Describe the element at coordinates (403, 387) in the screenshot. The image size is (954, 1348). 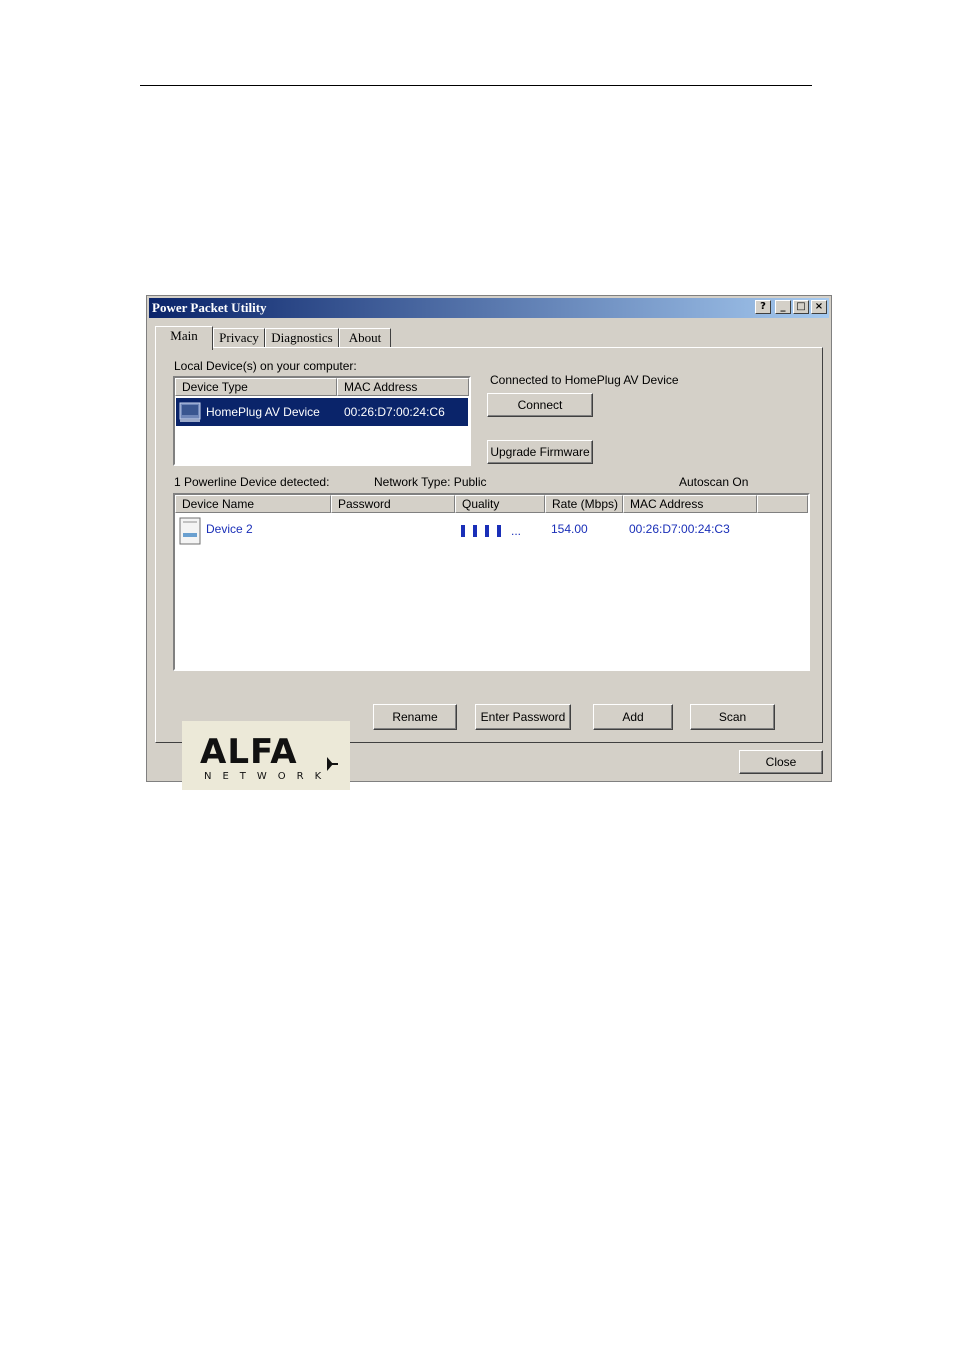
I see `column-mac-address: MAC Address` at that location.